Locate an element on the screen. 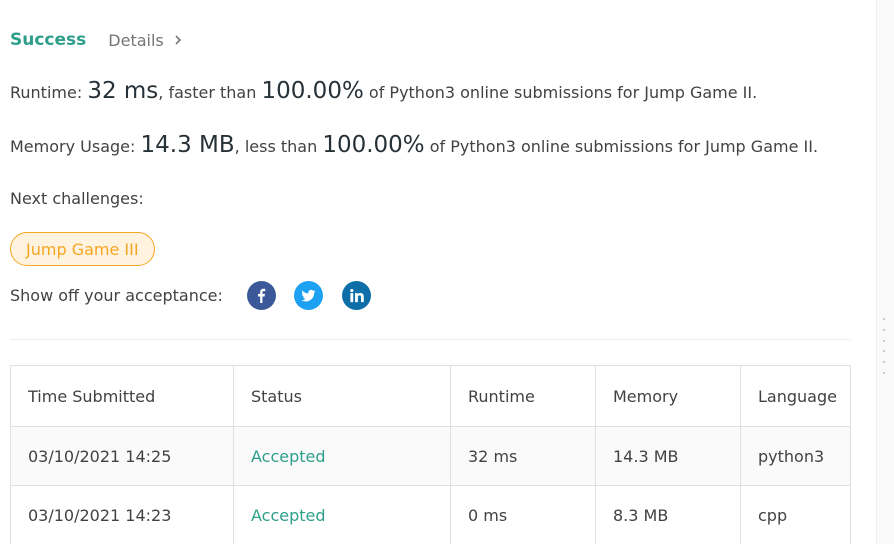  header-memory: Memory is located at coordinates (668, 396).